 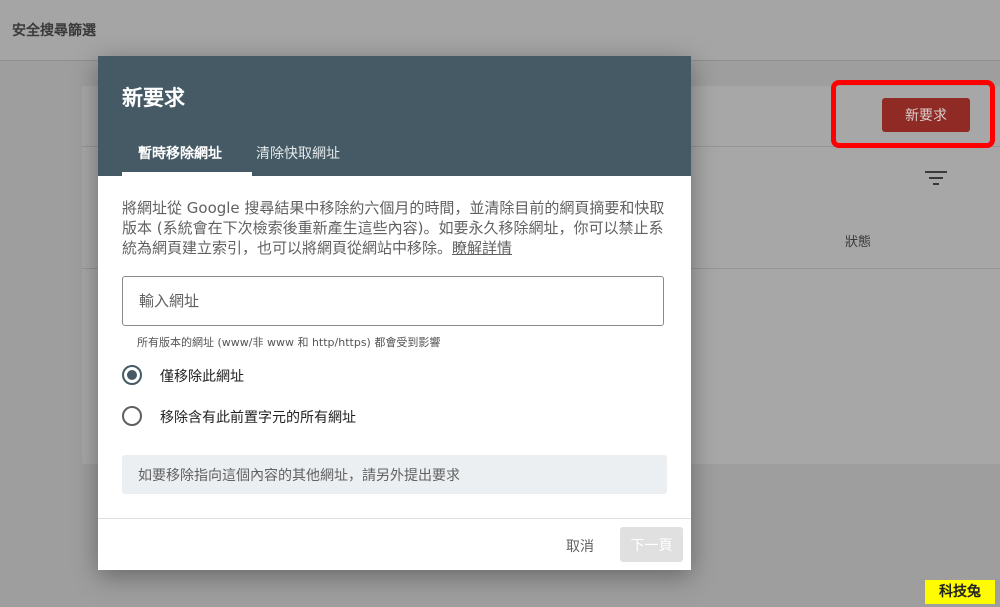 I want to click on footer-divider, so click(x=394, y=518).